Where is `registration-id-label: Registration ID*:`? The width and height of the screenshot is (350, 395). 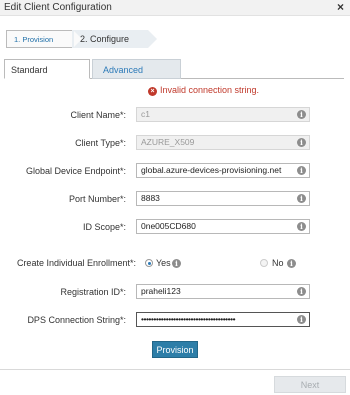
registration-id-label: Registration ID*: is located at coordinates (93, 292).